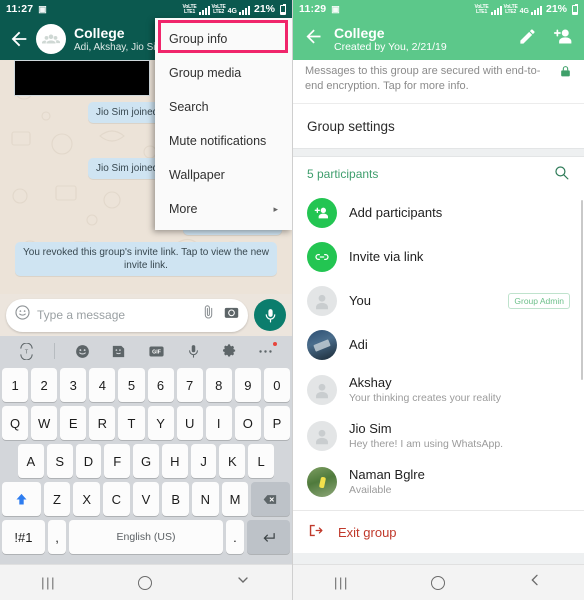 The width and height of the screenshot is (584, 600). I want to click on space-key: English (US), so click(146, 537).